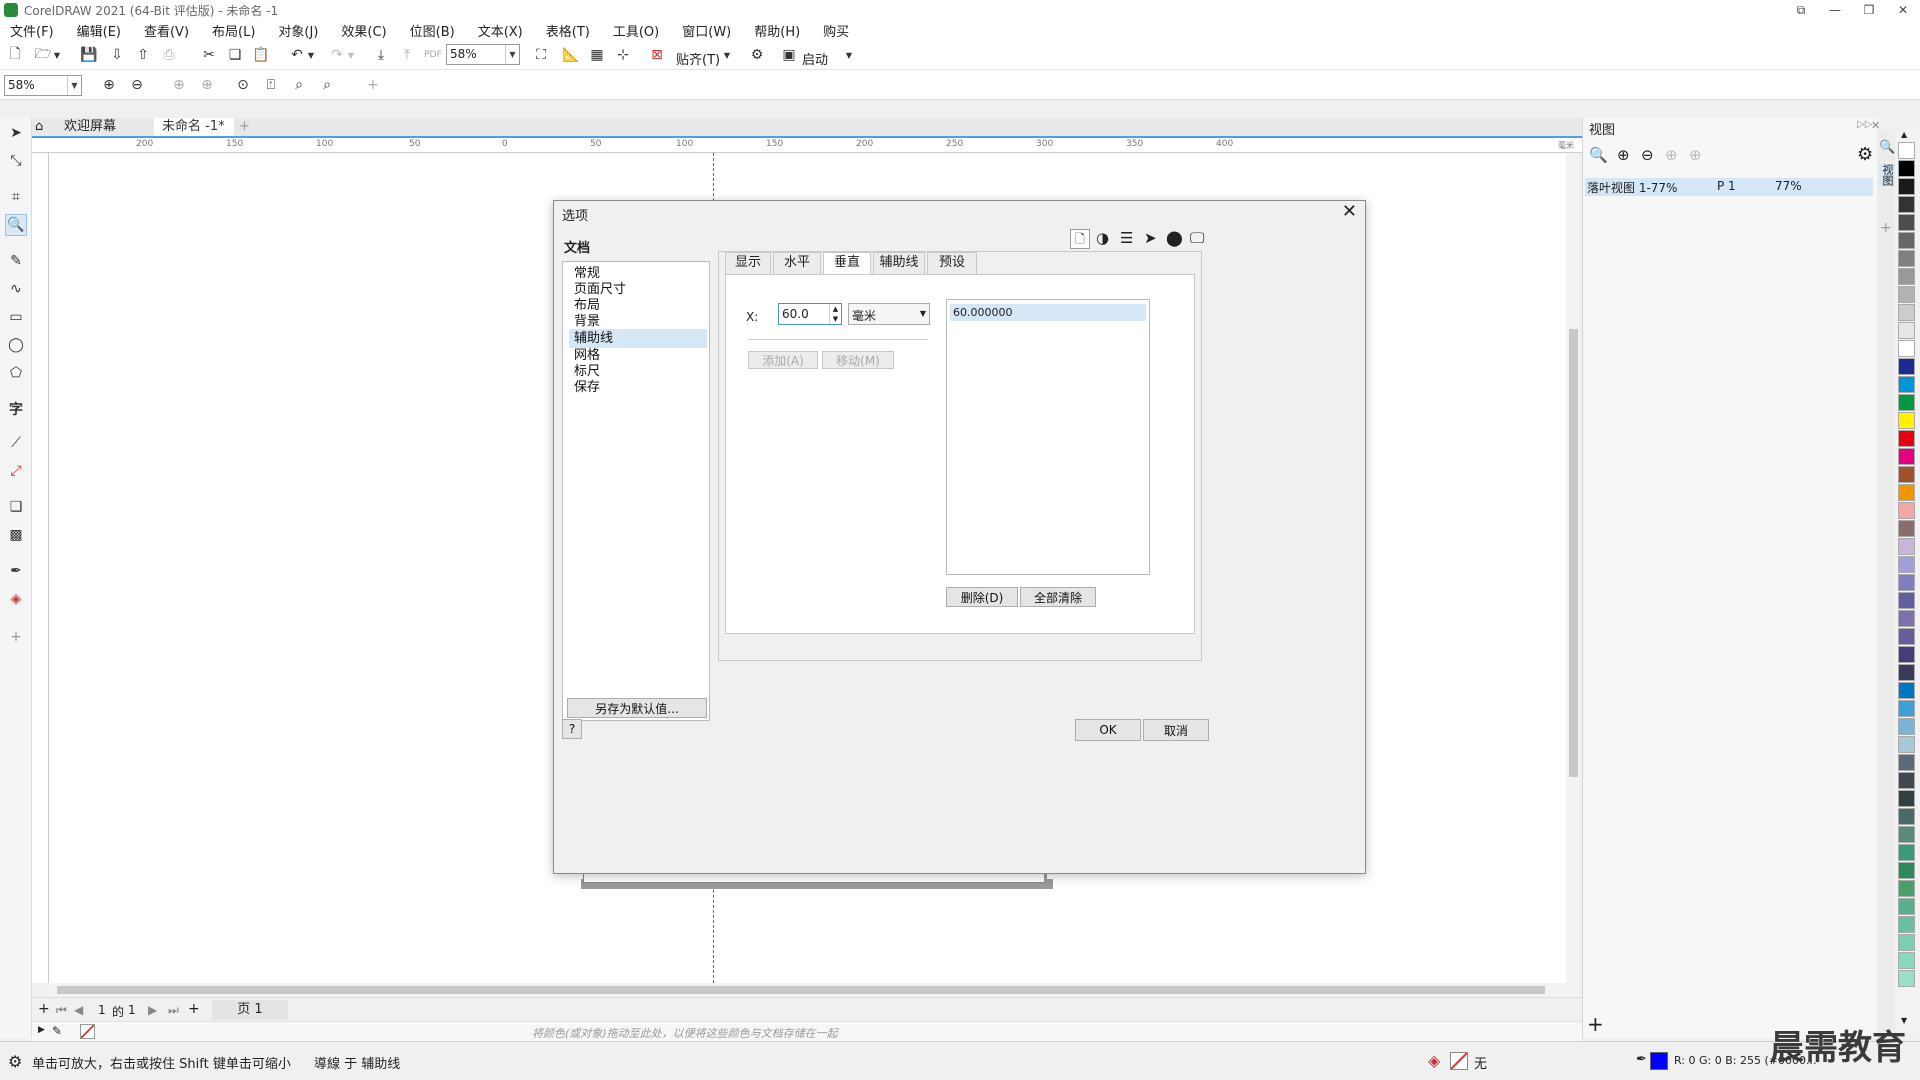  Describe the element at coordinates (1126, 238) in the screenshot. I see `customization-category-icon: ☰` at that location.